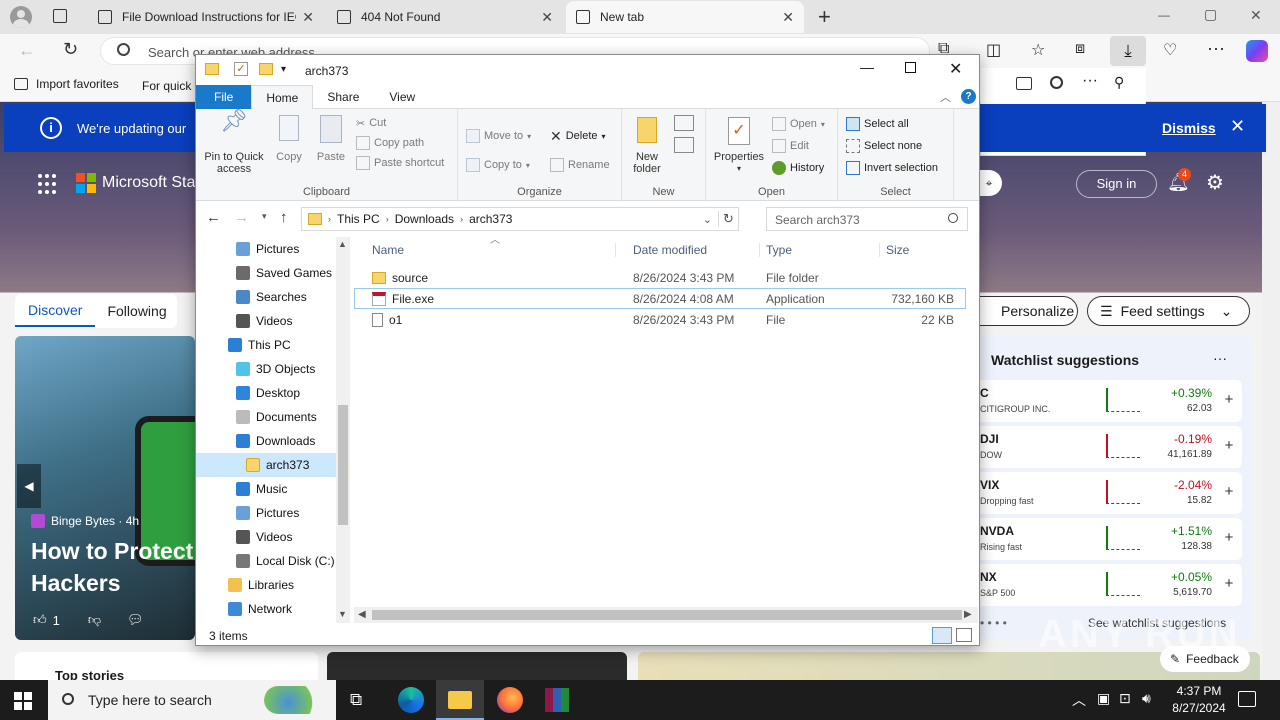  I want to click on firefox-taskbar-icon, so click(510, 700).